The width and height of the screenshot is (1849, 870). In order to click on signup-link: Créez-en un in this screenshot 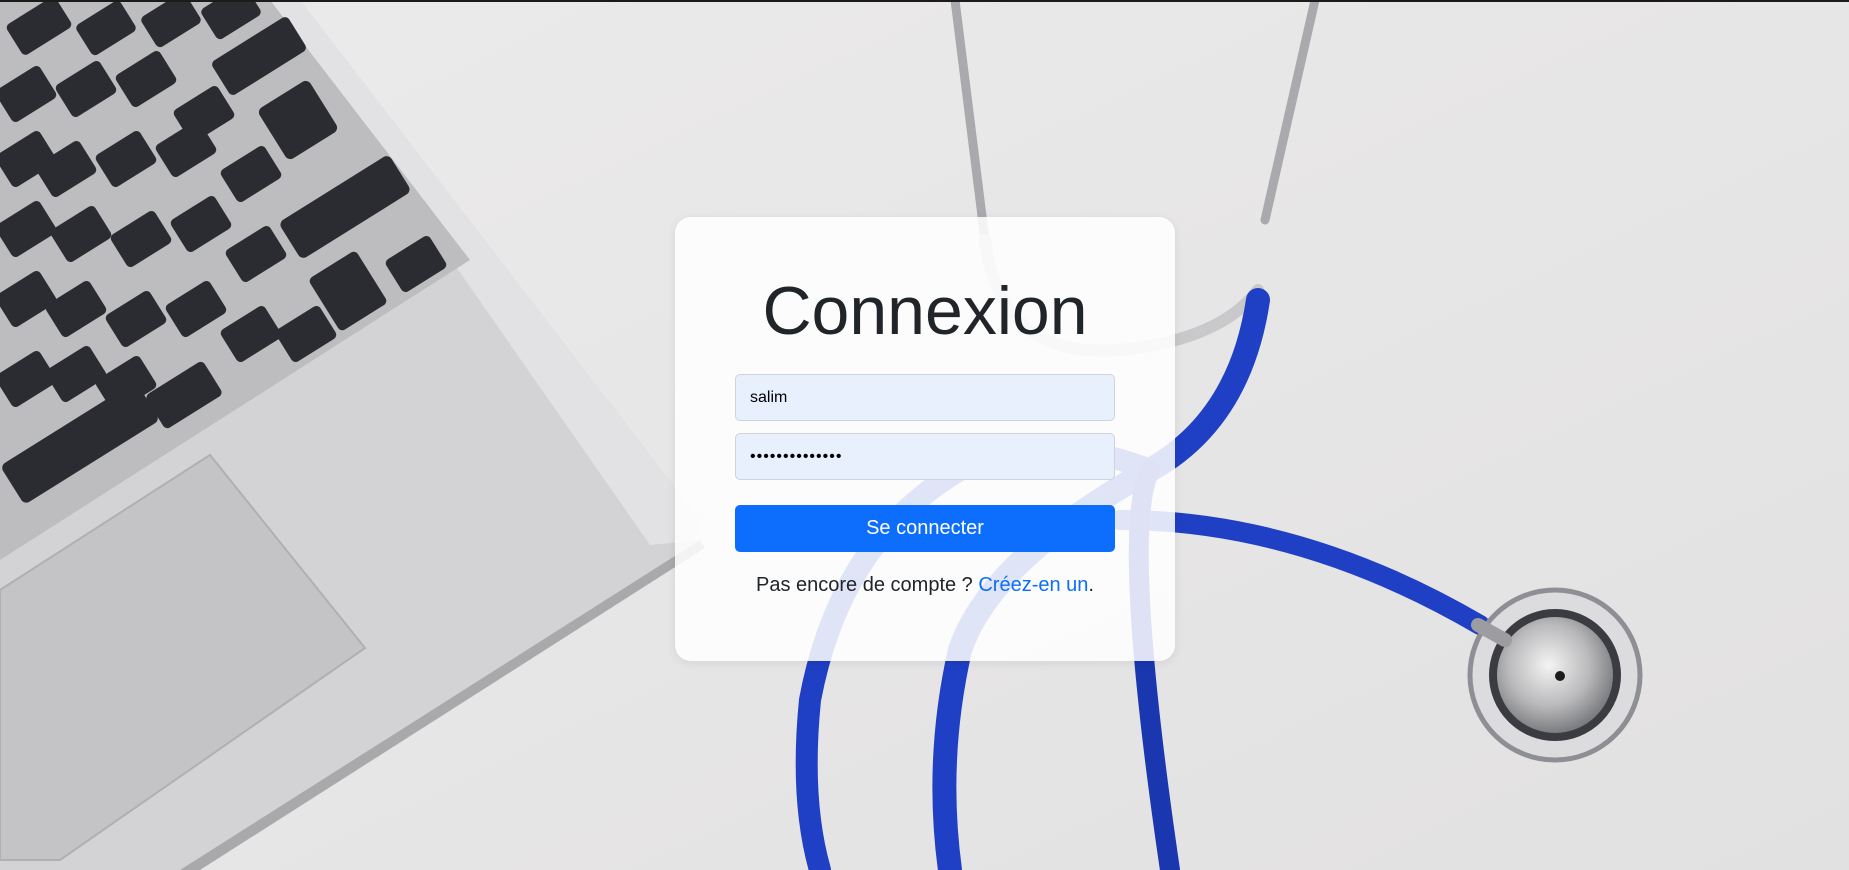, I will do `click(1033, 585)`.